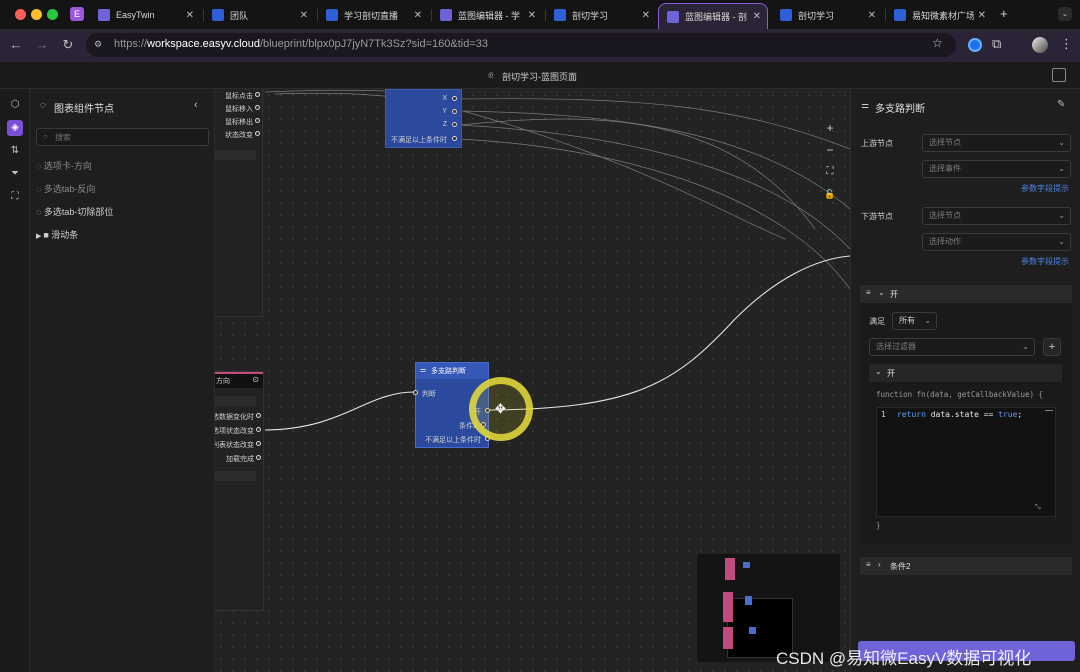 The height and width of the screenshot is (672, 1080). Describe the element at coordinates (15, 105) in the screenshot. I see `cube-icon: ⬡` at that location.